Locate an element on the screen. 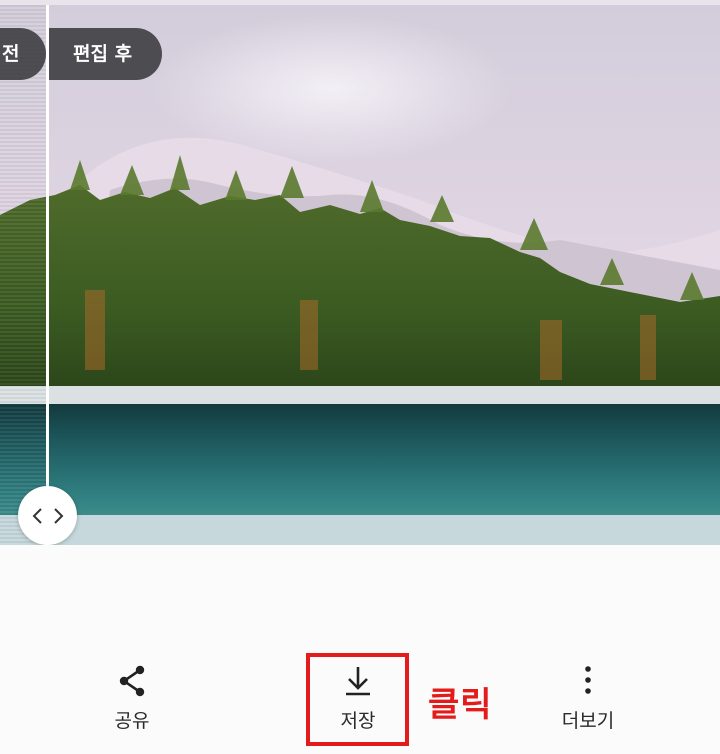 The width and height of the screenshot is (720, 754). chevron-left-right-icon is located at coordinates (47, 515).